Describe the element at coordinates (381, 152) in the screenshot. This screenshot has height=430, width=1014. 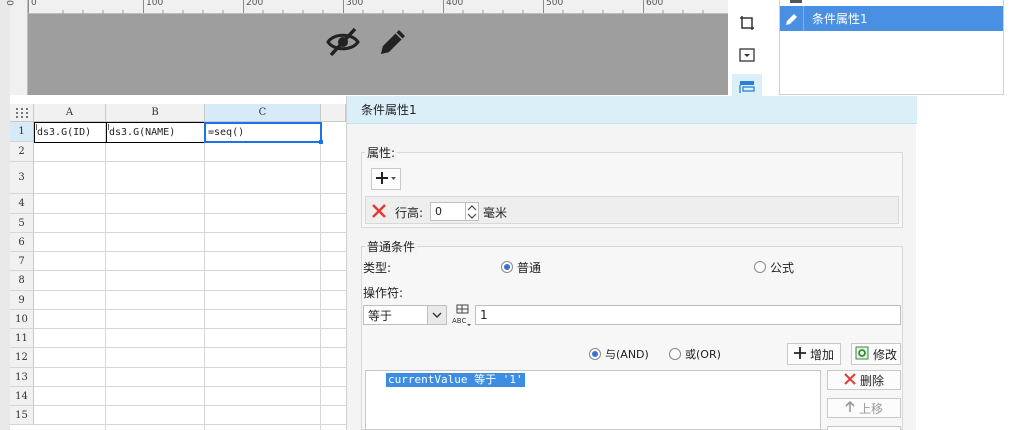
I see `attributes-label: 属性:` at that location.